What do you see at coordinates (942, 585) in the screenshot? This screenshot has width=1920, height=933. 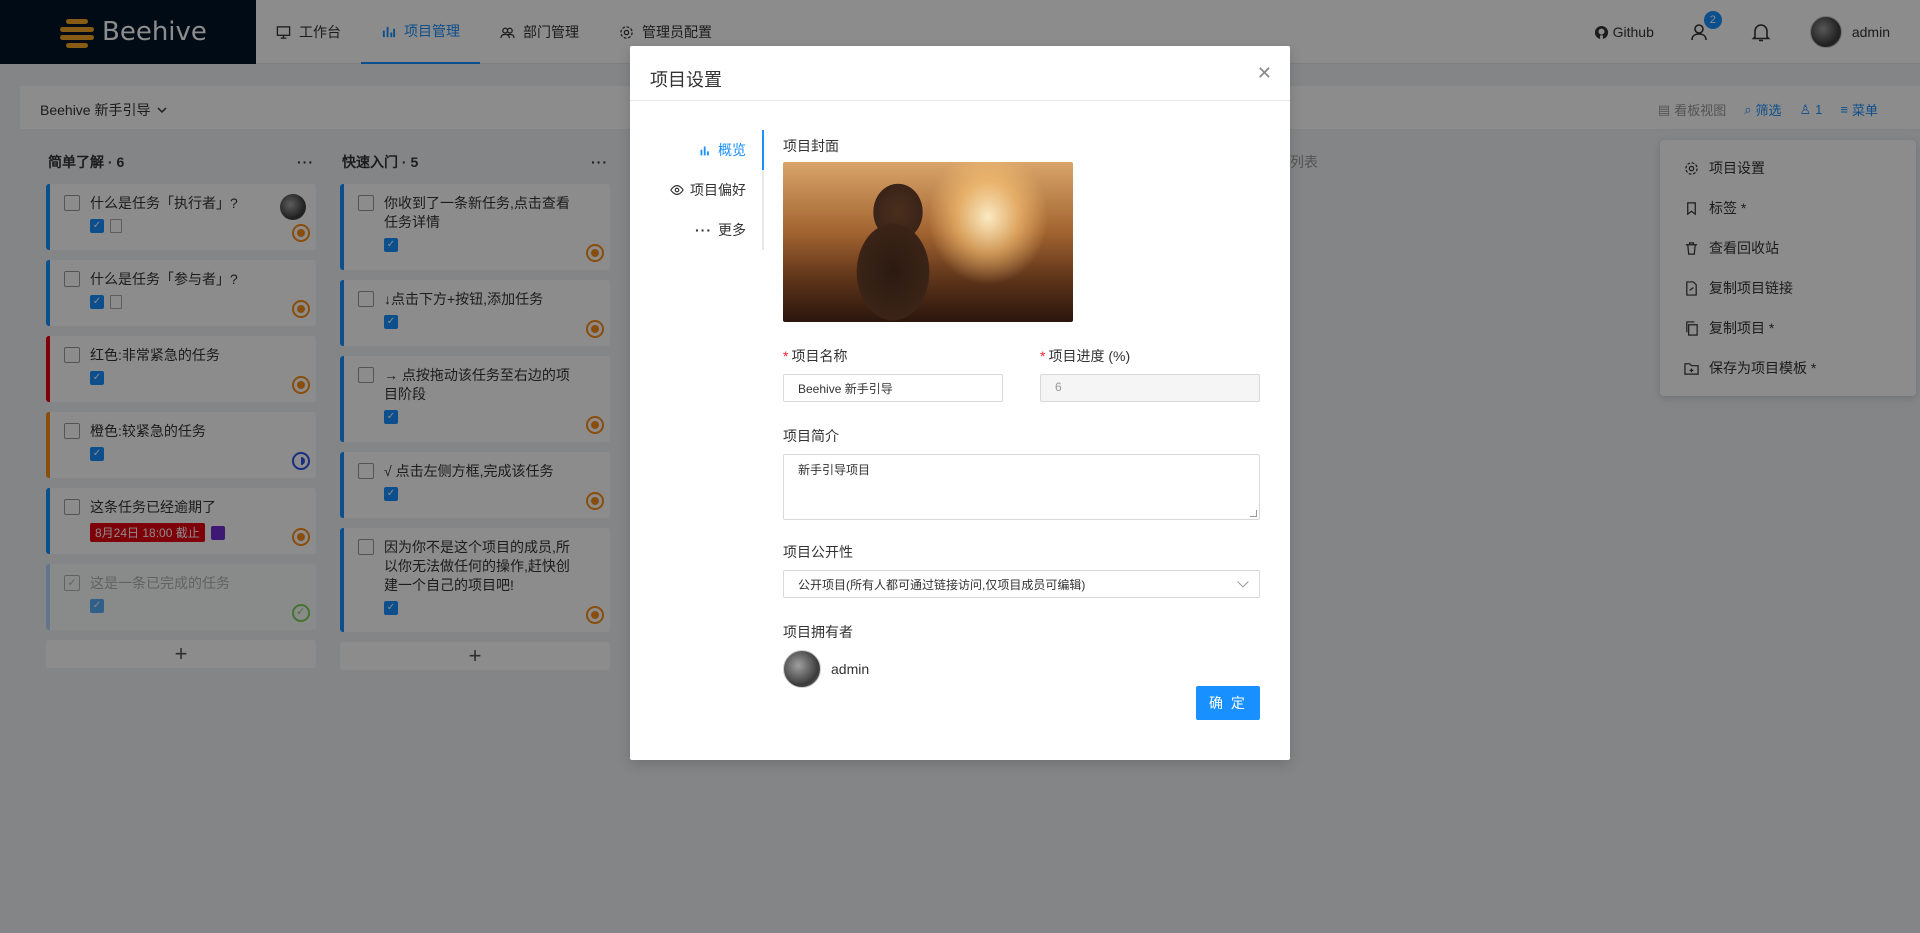 I see `visibility-value: 公开项目(所有人都可通过链接访问,仅项目成员可编辑)` at bounding box center [942, 585].